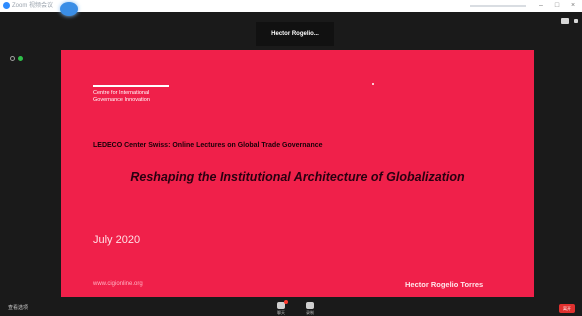 Image resolution: width=582 pixels, height=316 pixels. What do you see at coordinates (498, 6) in the screenshot?
I see `window-drag-bar` at bounding box center [498, 6].